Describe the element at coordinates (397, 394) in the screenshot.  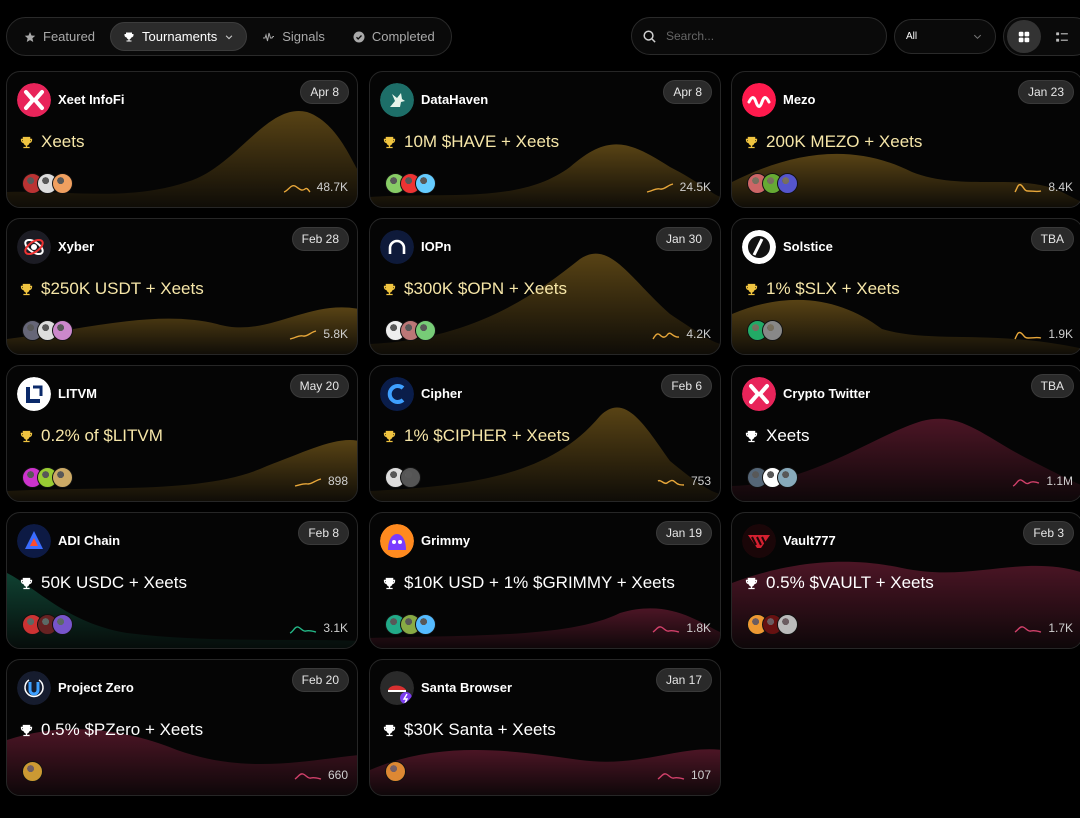
I see `cipher-logo-icon` at that location.